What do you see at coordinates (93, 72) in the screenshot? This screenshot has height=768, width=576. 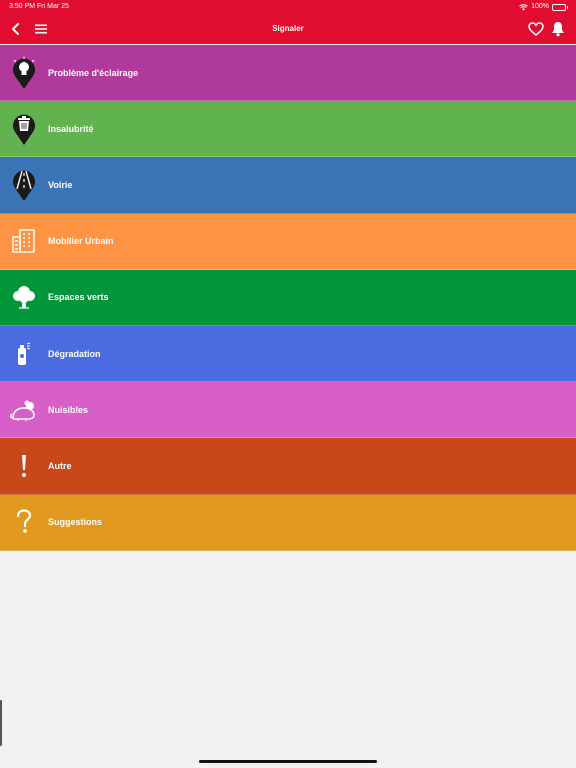 I see `category-label: Problème d'éclairage` at bounding box center [93, 72].